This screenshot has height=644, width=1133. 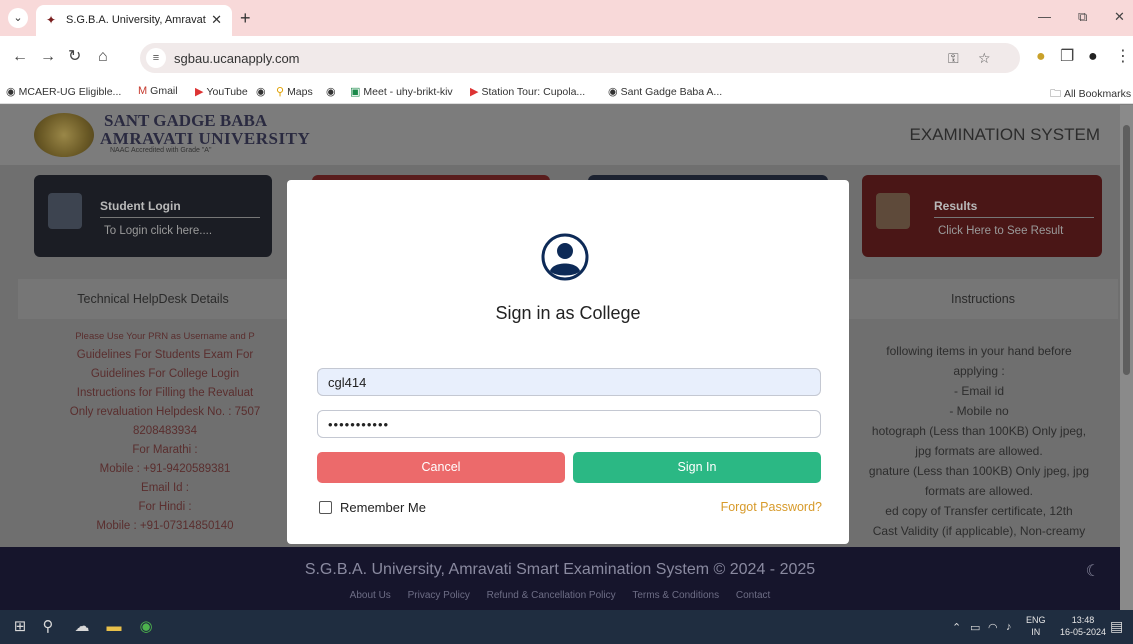 I want to click on forward-arrow-icon: →, so click(x=48, y=57).